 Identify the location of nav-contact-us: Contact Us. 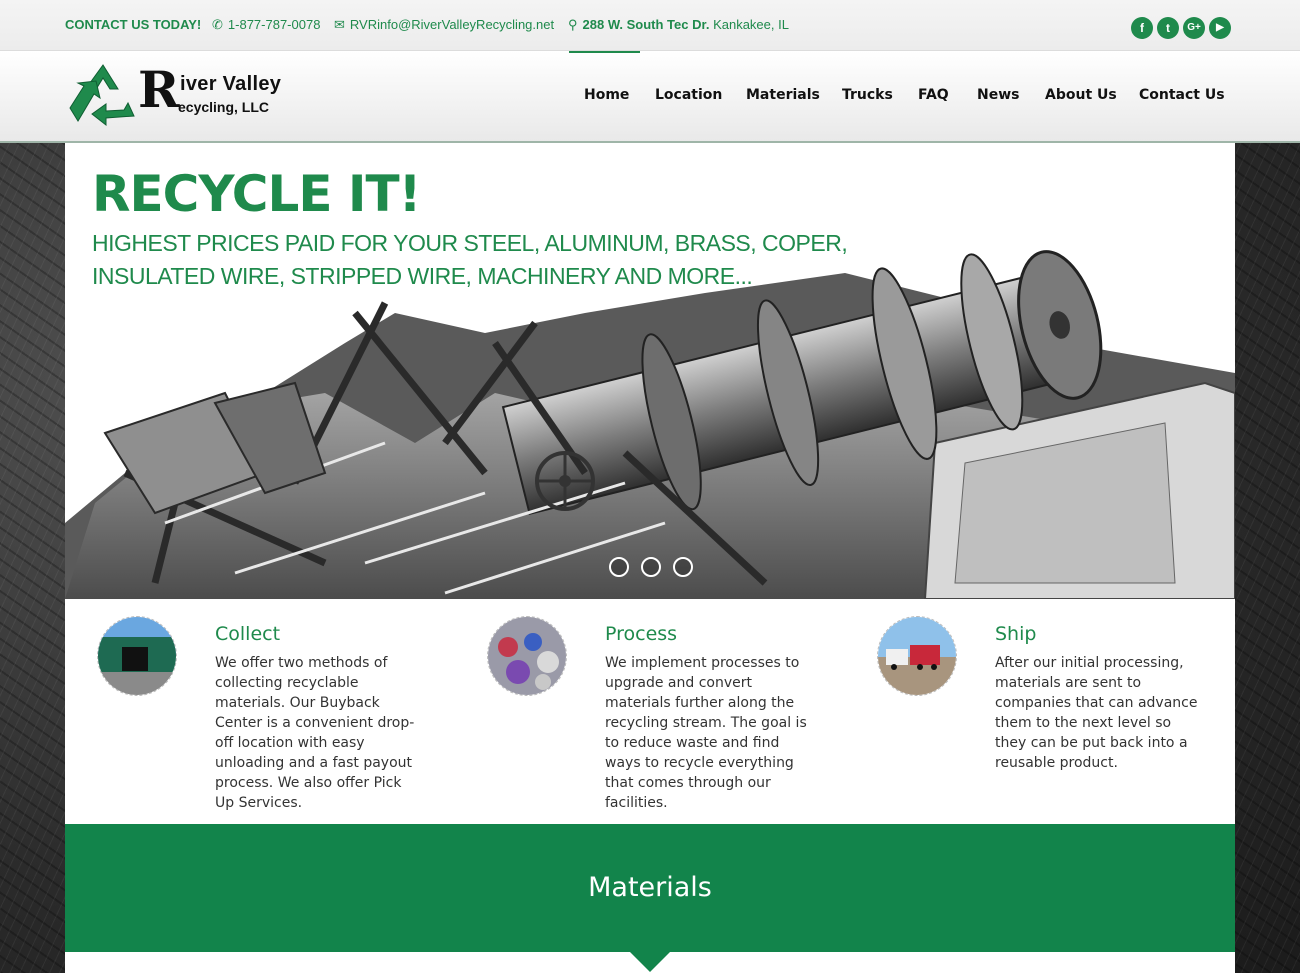
(1182, 95).